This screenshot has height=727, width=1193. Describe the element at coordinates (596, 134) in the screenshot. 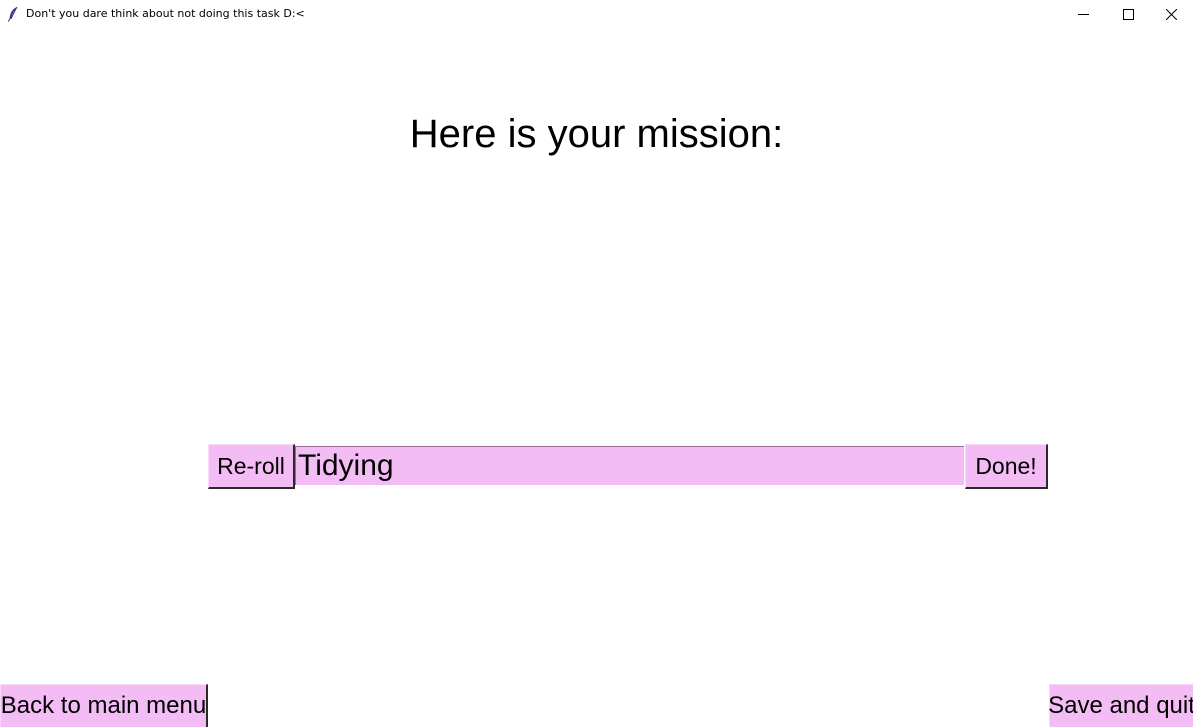

I see `mission-heading: Here is your mission:` at that location.